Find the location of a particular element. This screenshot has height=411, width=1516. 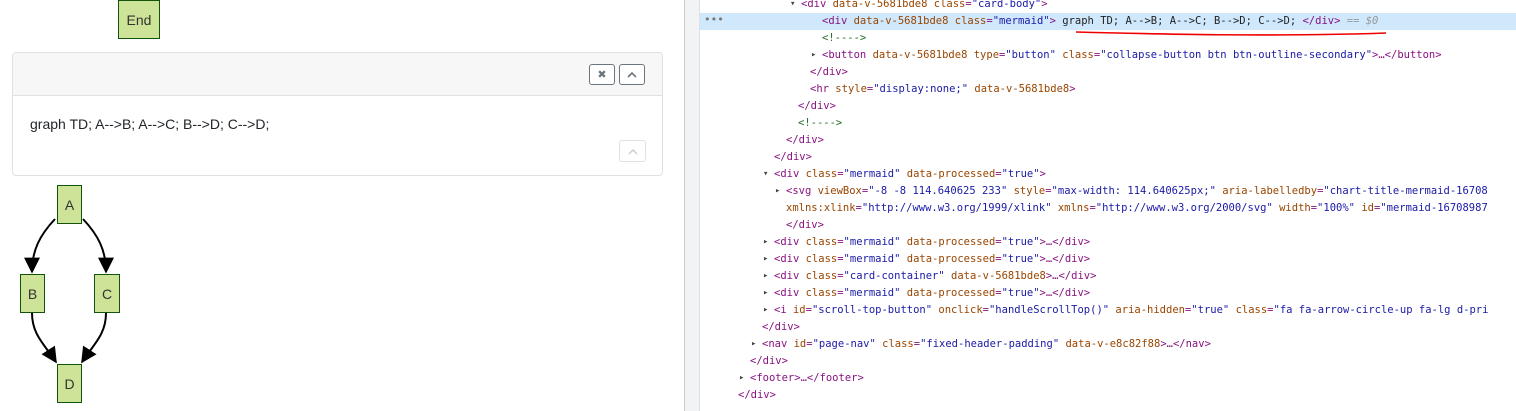

edge-c-d is located at coordinates (94, 338).